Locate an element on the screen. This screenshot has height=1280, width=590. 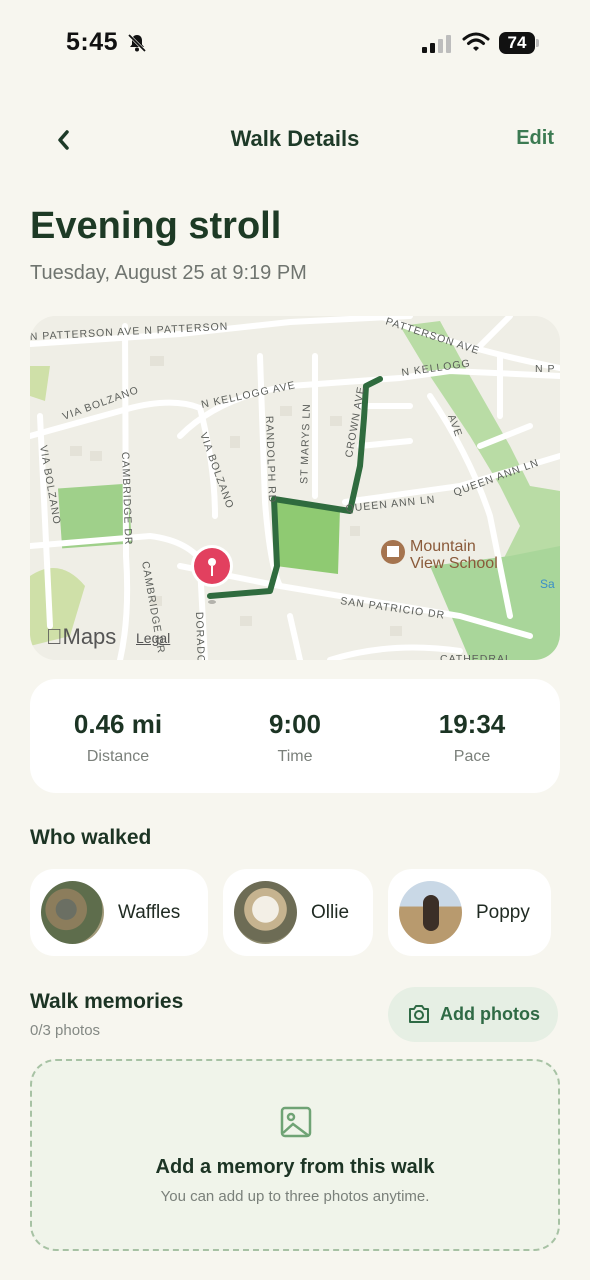
stat-distance: 0.46 mi Distance is located at coordinates (118, 737).